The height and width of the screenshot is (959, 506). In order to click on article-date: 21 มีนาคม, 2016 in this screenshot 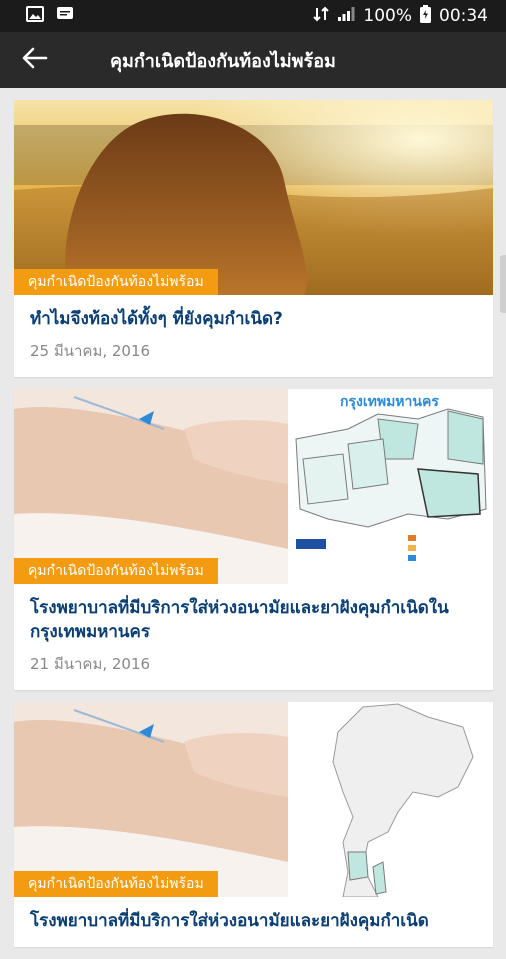, I will do `click(90, 664)`.